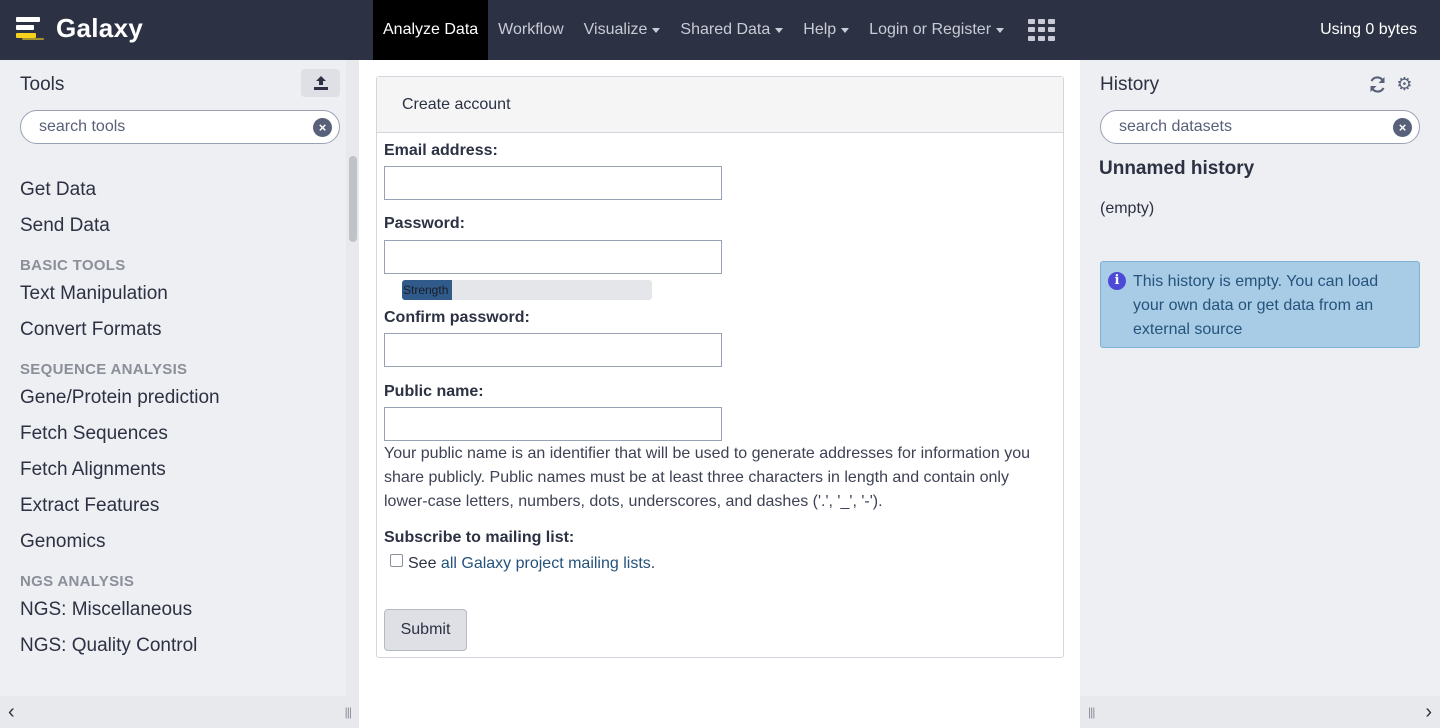 Image resolution: width=1440 pixels, height=728 pixels. What do you see at coordinates (1368, 30) in the screenshot?
I see `quota-meter: Using 0 bytes` at bounding box center [1368, 30].